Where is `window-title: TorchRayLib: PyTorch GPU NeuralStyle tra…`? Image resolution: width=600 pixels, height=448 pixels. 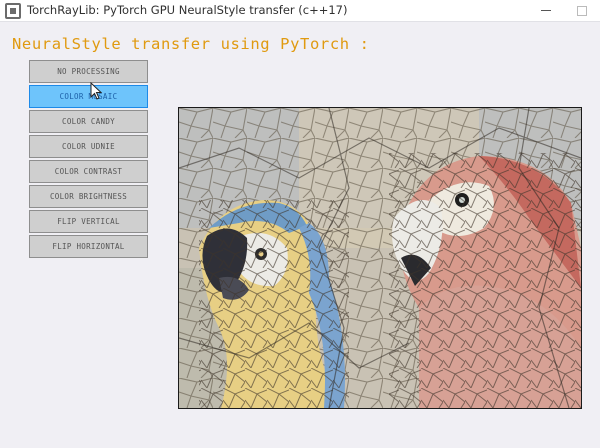 window-title: TorchRayLib: PyTorch GPU NeuralStyle tra… is located at coordinates (187, 10).